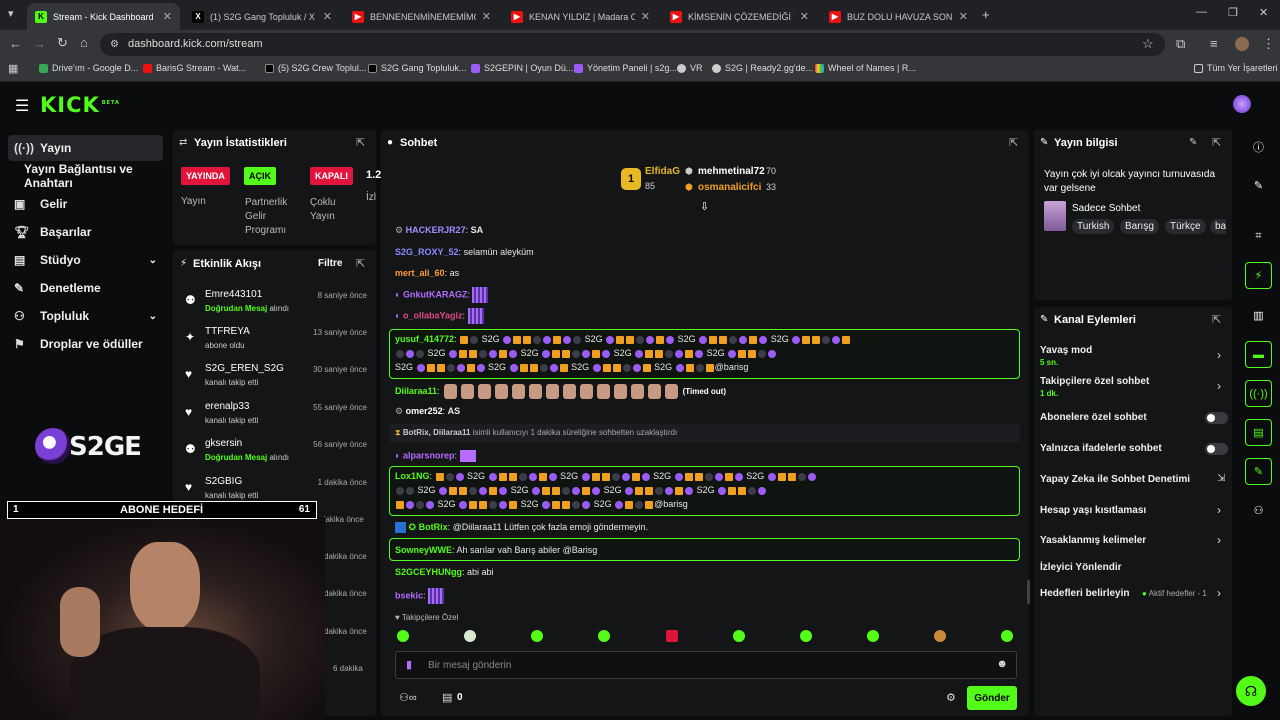  What do you see at coordinates (408, 697) in the screenshot?
I see `link-icon: ⚇∞` at bounding box center [408, 697].